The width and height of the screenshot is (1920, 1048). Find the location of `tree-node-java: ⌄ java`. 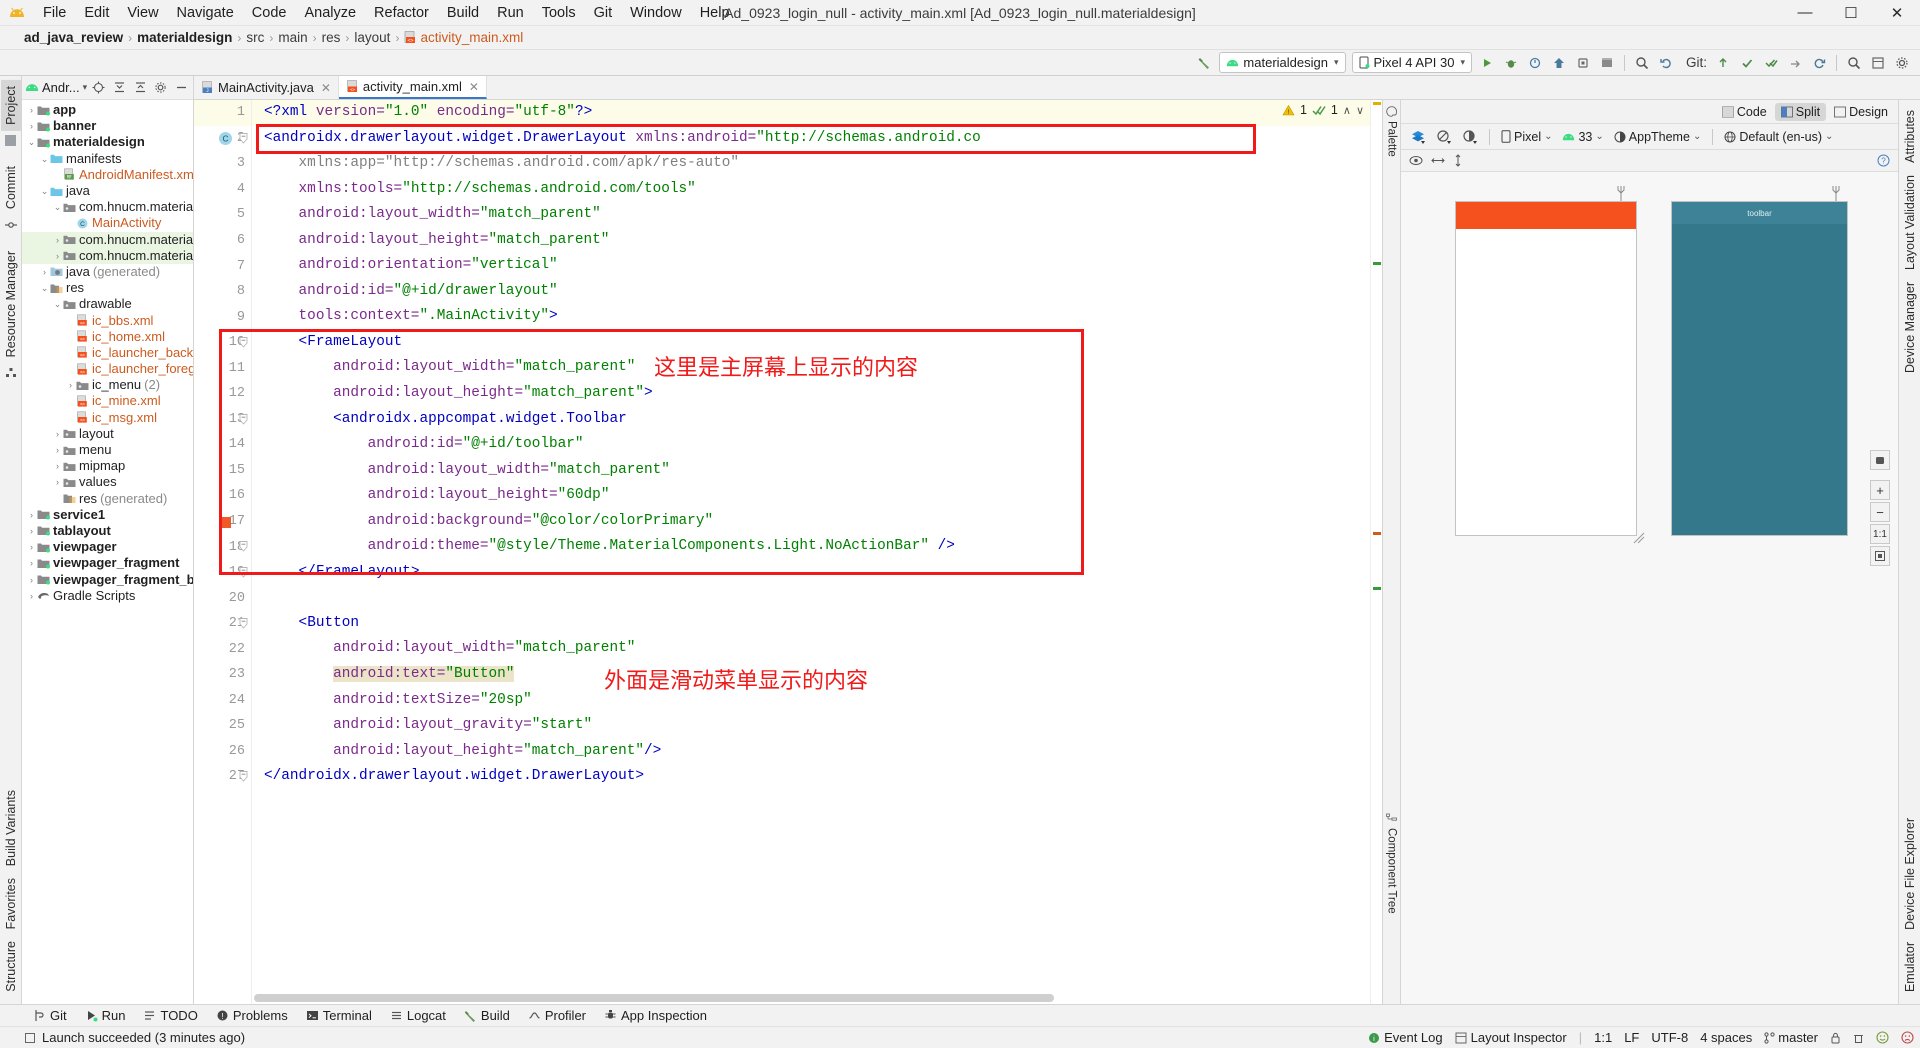

tree-node-java: ⌄ java is located at coordinates (107, 191).